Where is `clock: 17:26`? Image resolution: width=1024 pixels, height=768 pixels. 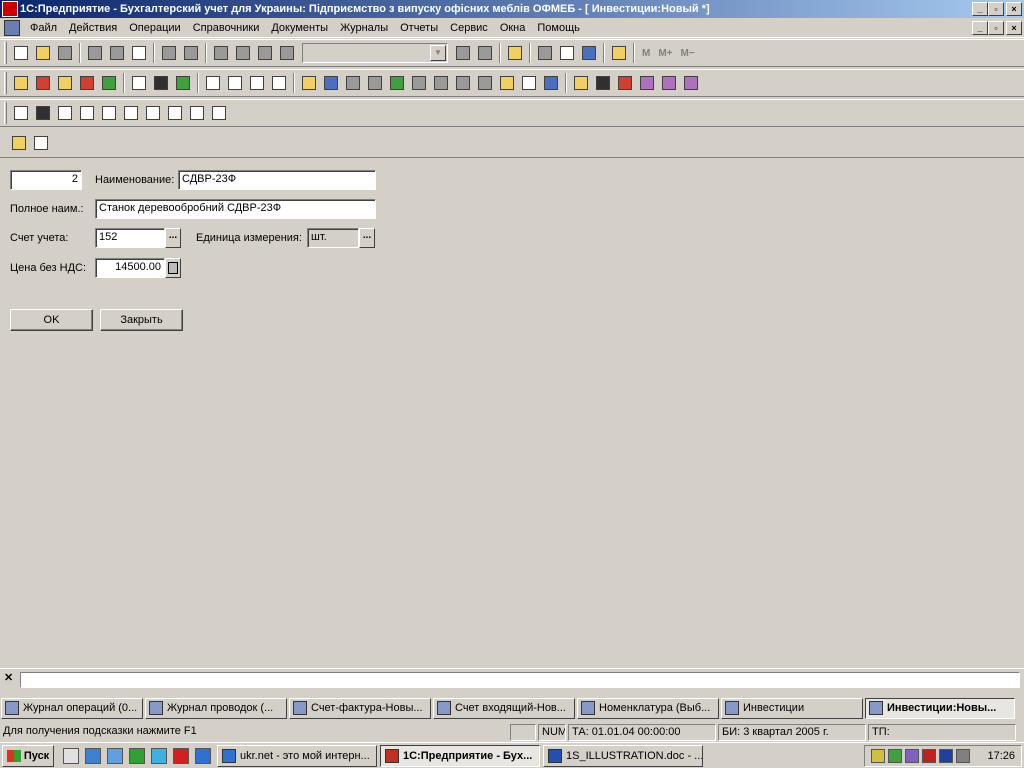
clock: 17:26 is located at coordinates (1001, 756).